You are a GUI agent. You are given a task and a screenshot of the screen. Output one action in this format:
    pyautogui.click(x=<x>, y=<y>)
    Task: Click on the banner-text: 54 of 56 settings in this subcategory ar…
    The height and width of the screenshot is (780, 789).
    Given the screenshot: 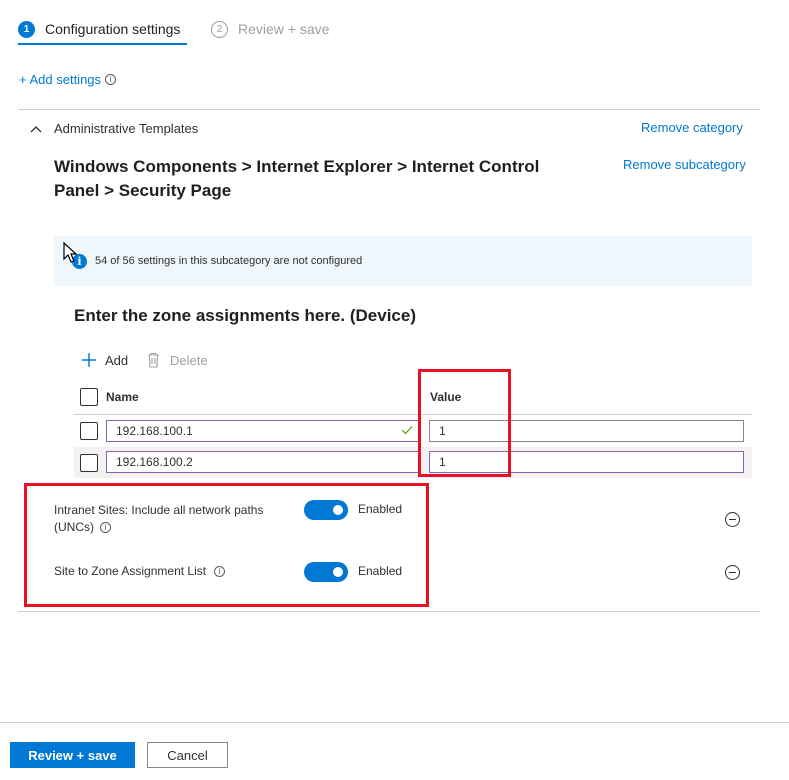 What is the action you would take?
    pyautogui.click(x=229, y=261)
    